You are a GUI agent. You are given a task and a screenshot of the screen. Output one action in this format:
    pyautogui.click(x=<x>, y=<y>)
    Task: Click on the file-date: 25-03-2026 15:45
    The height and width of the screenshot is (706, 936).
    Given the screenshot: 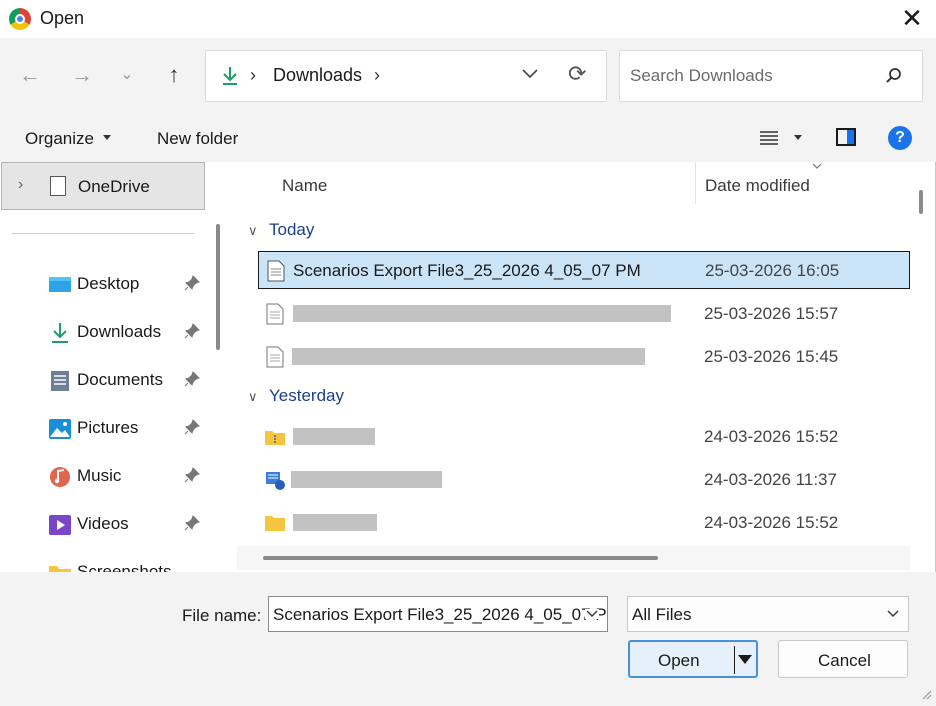 What is the action you would take?
    pyautogui.click(x=771, y=356)
    